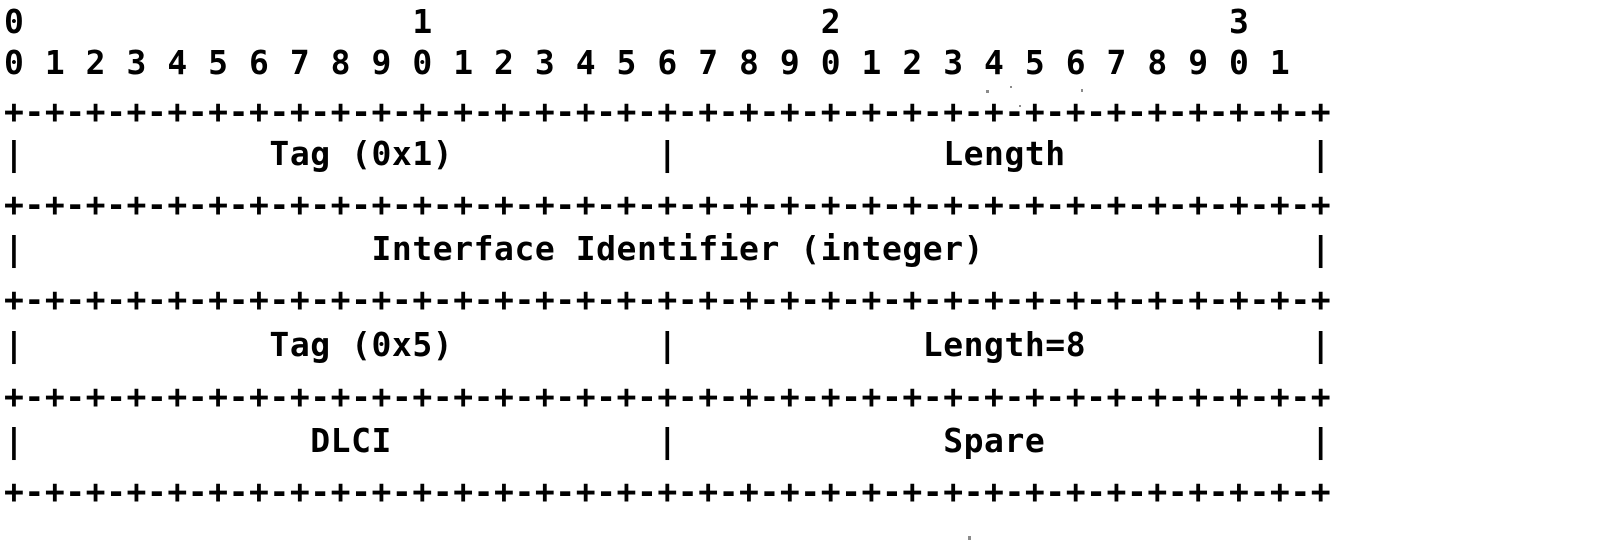  Describe the element at coordinates (668, 440) in the screenshot. I see `row-dlci-spare: | DLCI | Spare |` at that location.